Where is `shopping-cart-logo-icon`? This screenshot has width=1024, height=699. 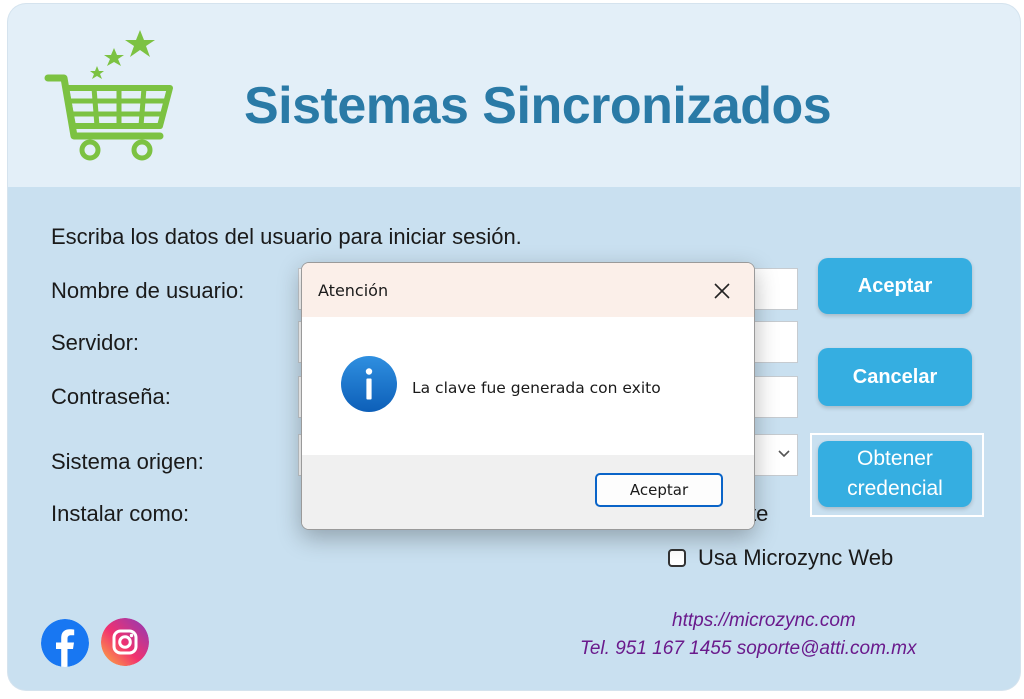
shopping-cart-logo-icon is located at coordinates (108, 95).